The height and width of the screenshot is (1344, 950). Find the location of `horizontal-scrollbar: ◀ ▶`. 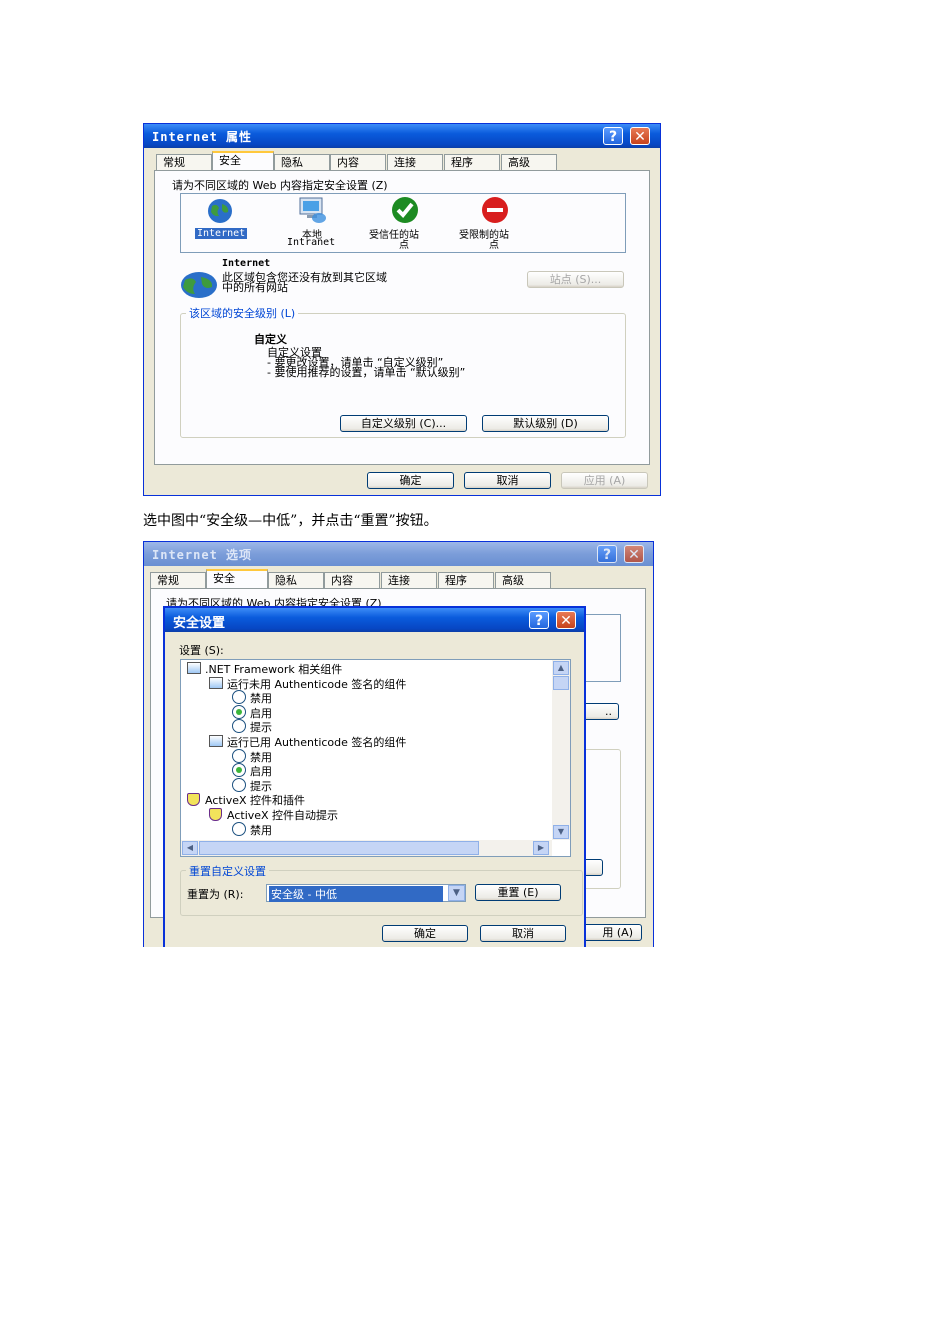

horizontal-scrollbar: ◀ ▶ is located at coordinates (366, 848).